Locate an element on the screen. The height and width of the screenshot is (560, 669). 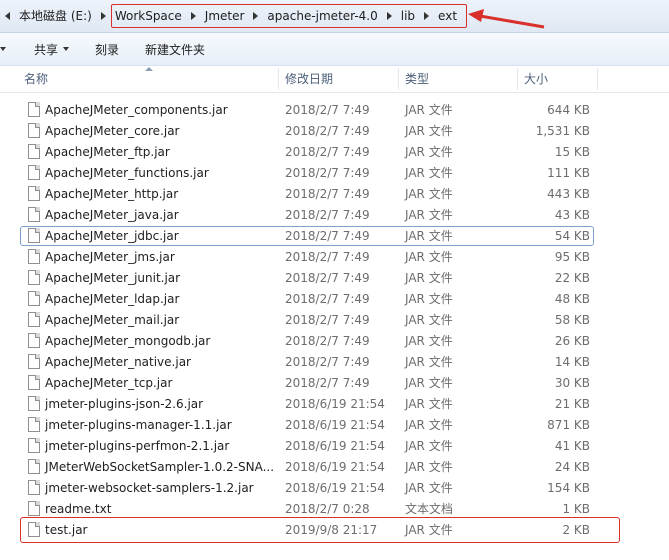
file-date: 2019/9/8 21:17 is located at coordinates (331, 530).